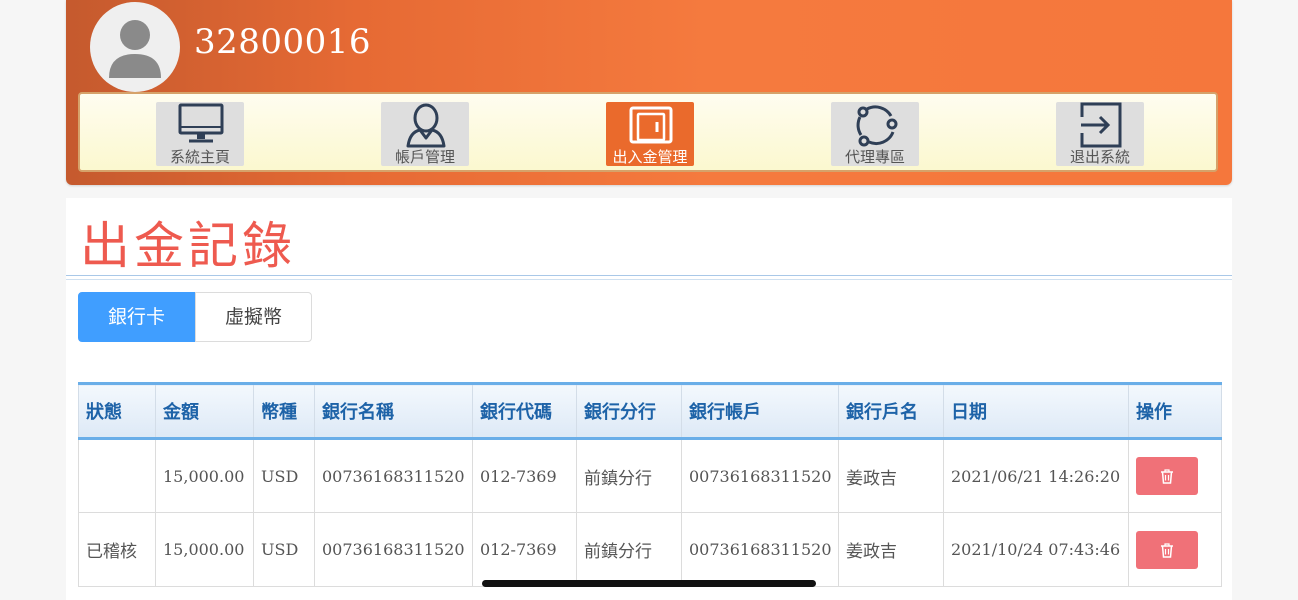  Describe the element at coordinates (199, 157) in the screenshot. I see `nav-label: 系統主頁` at that location.